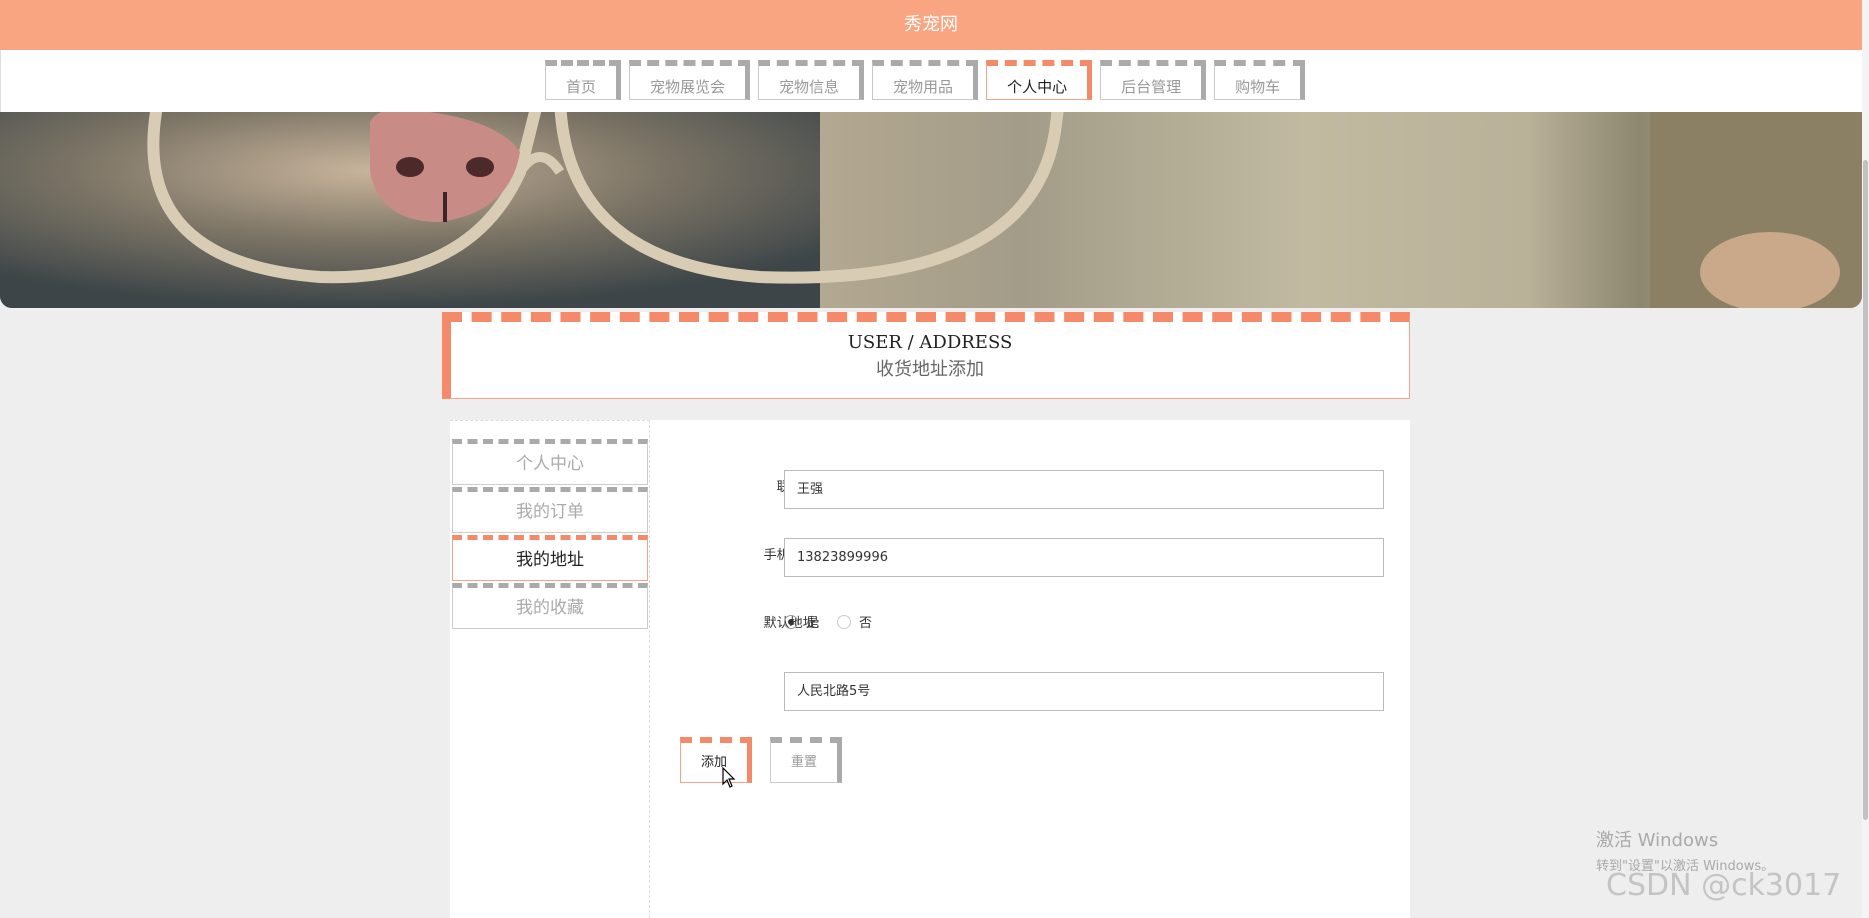 The image size is (1869, 918). What do you see at coordinates (1724, 885) in the screenshot?
I see `csdn-watermark: CSDN @ck3017` at bounding box center [1724, 885].